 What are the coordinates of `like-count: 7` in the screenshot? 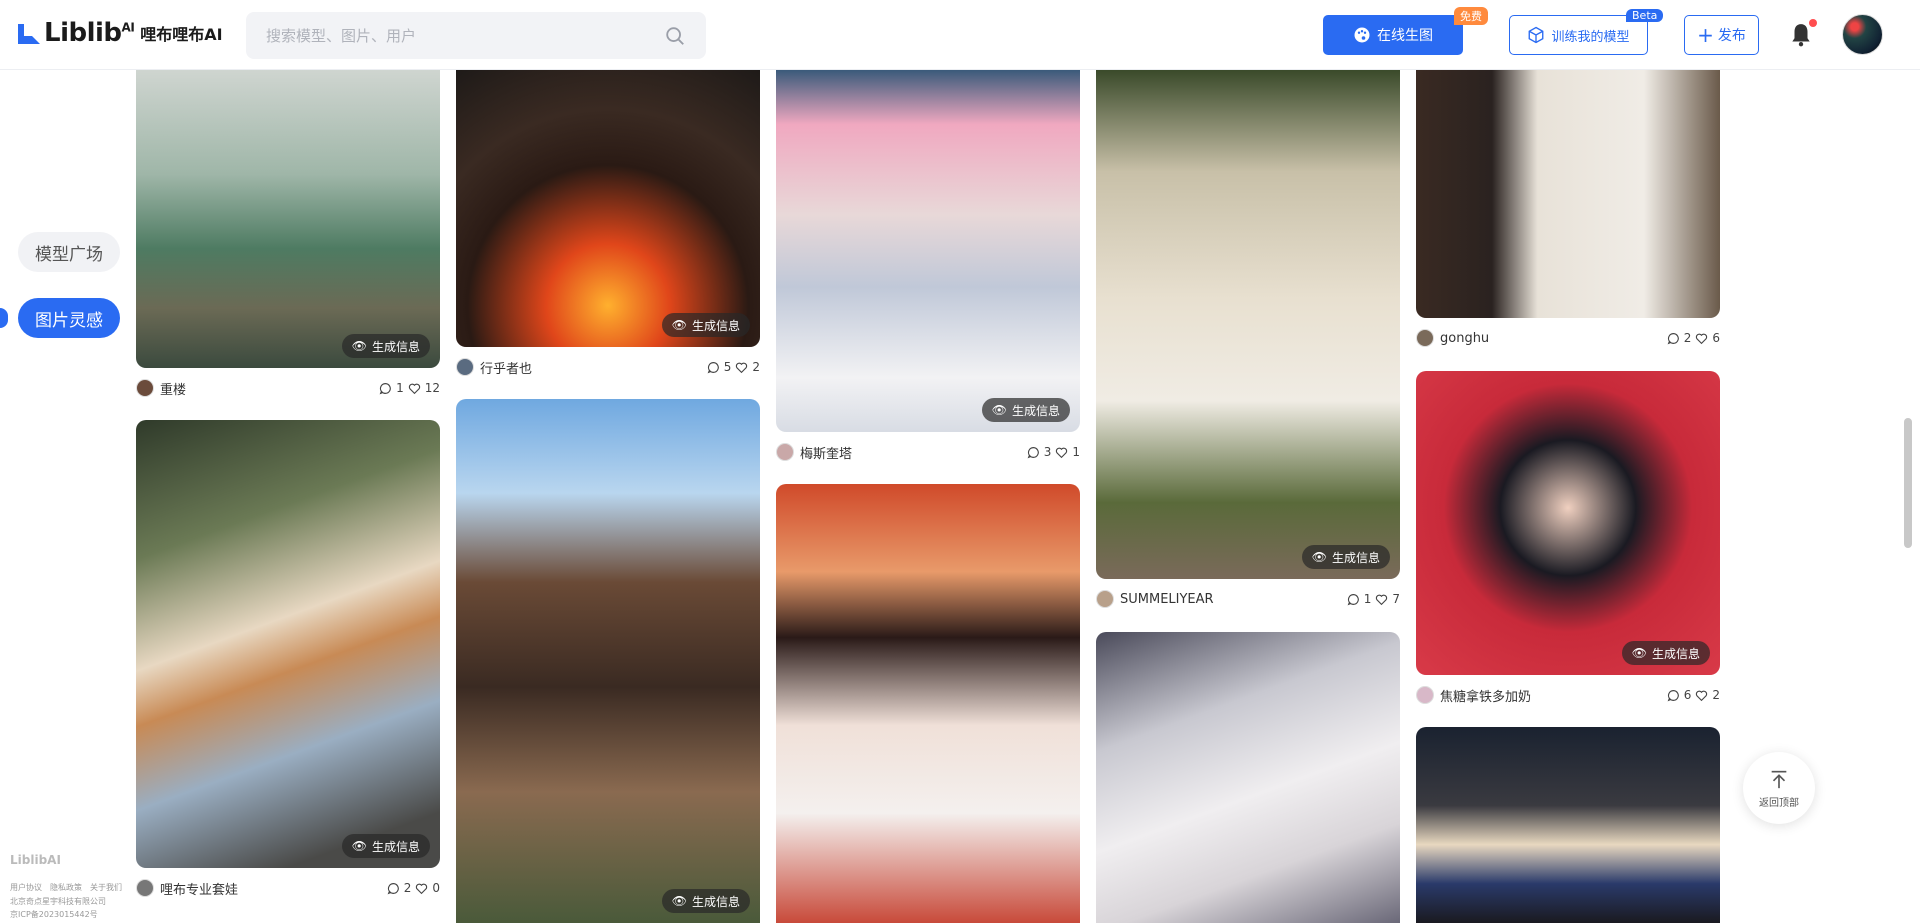 It's located at (1396, 599).